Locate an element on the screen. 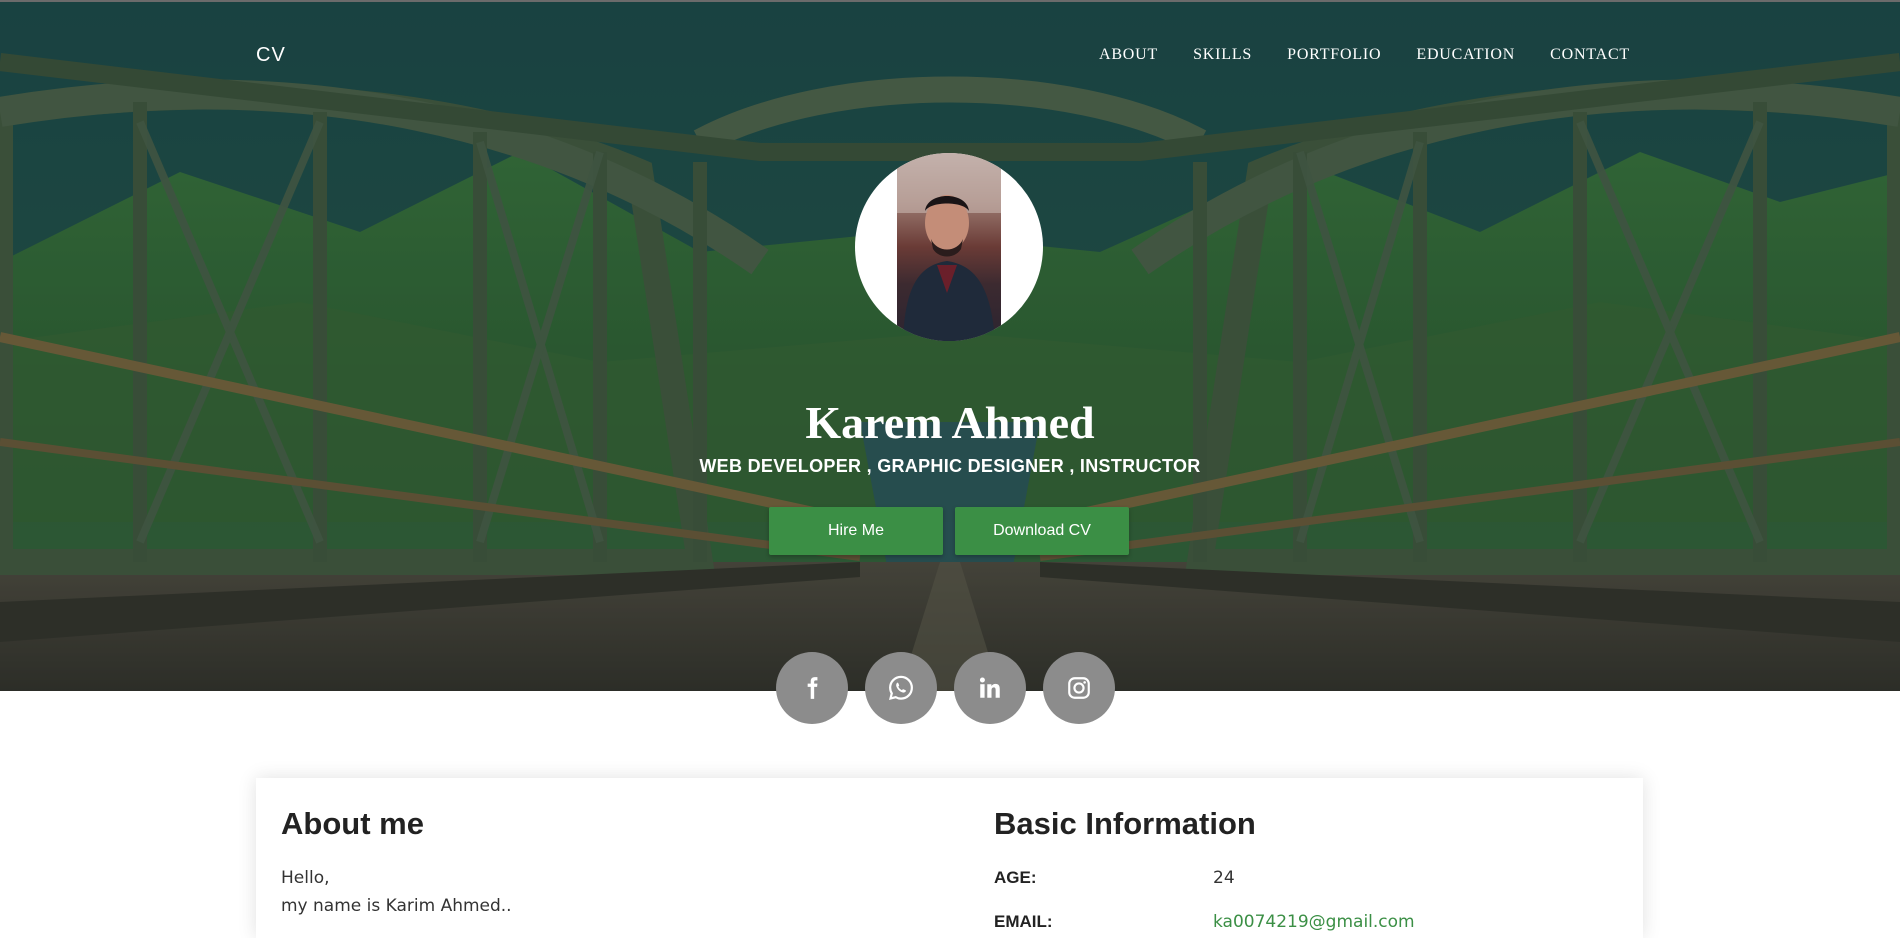 Image resolution: width=1900 pixels, height=938 pixels. facebook-icon is located at coordinates (812, 688).